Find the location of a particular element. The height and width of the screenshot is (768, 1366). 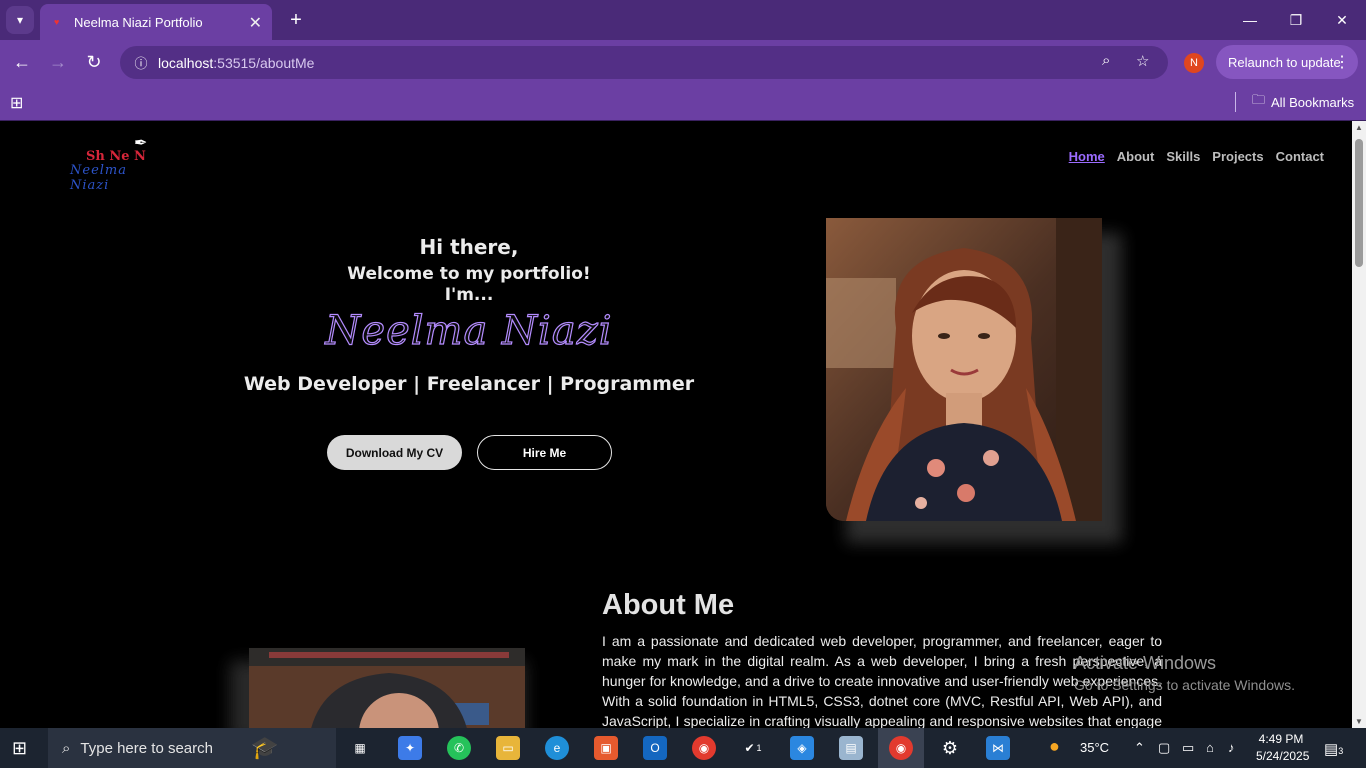

forward-button: → is located at coordinates (58, 62).